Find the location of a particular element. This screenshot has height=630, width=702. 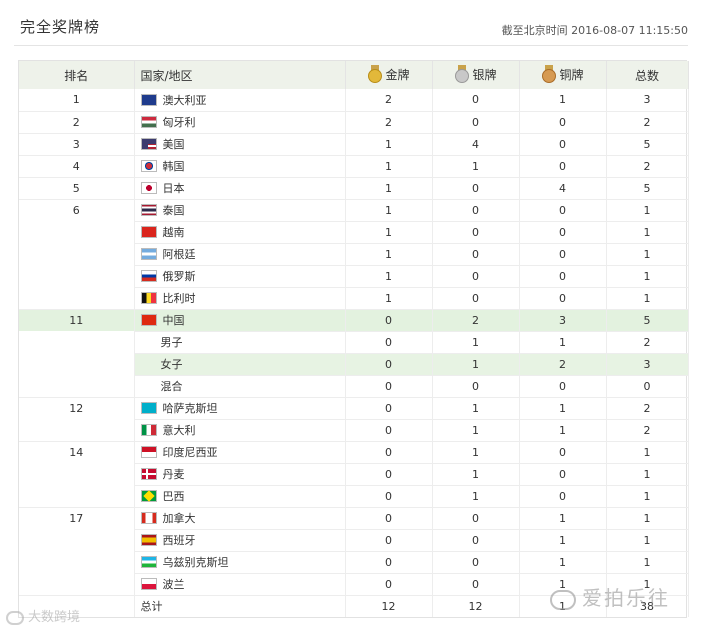

table-row: 巴西 0 1 0 1 is located at coordinates (354, 496).